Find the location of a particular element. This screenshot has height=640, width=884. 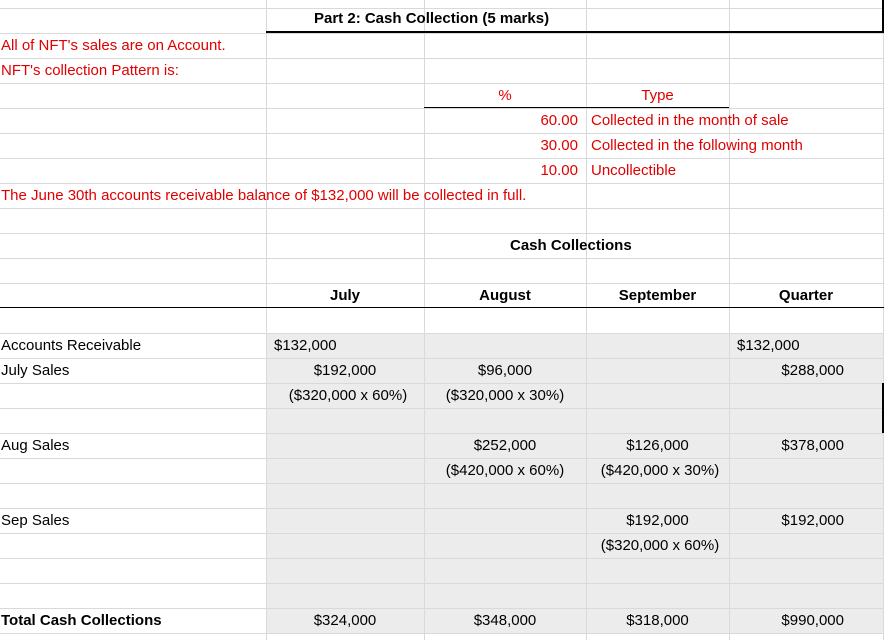

row-label-sep-sales: Sep Sales is located at coordinates (35, 520).